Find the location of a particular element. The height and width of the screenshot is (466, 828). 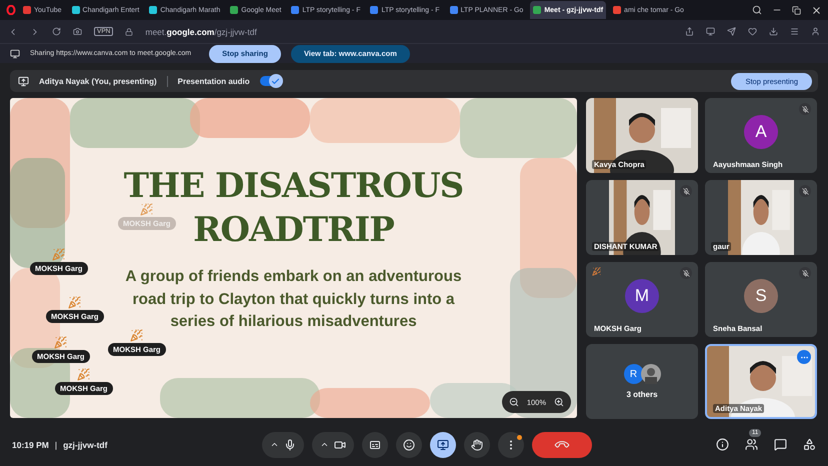

meeting-code: gzj-jjvw-tdf is located at coordinates (85, 445).